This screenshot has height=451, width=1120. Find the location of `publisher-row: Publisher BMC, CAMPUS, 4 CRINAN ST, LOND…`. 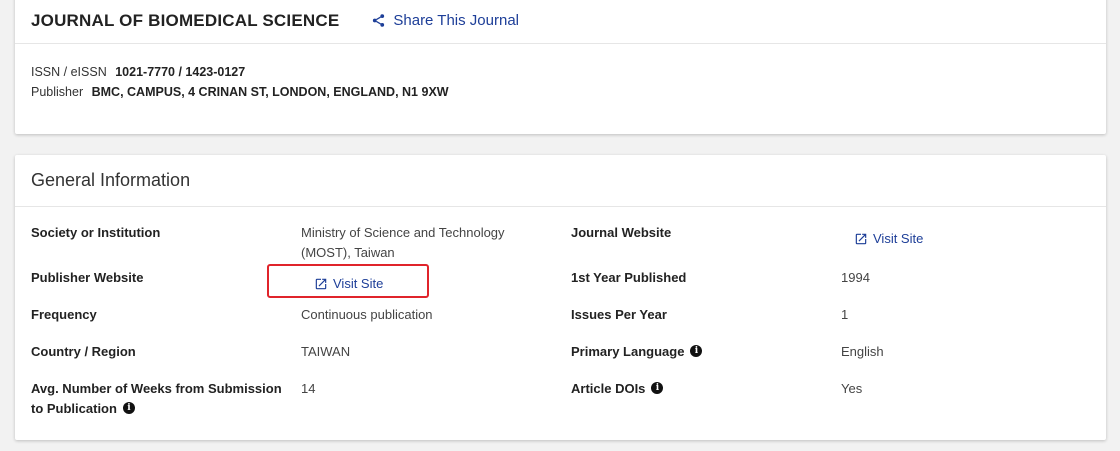

publisher-row: Publisher BMC, CAMPUS, 4 CRINAN ST, LOND… is located at coordinates (568, 92).